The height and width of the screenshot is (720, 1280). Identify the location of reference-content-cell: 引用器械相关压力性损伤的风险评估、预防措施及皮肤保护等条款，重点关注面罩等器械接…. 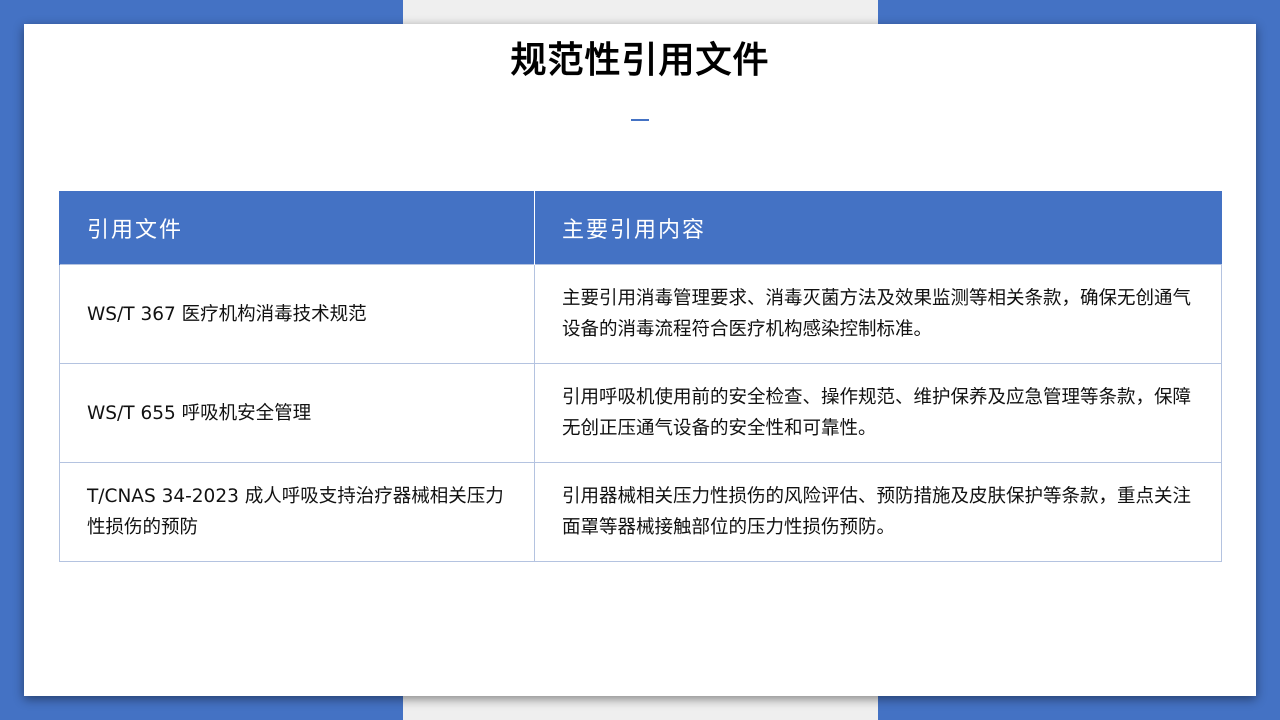
(878, 512).